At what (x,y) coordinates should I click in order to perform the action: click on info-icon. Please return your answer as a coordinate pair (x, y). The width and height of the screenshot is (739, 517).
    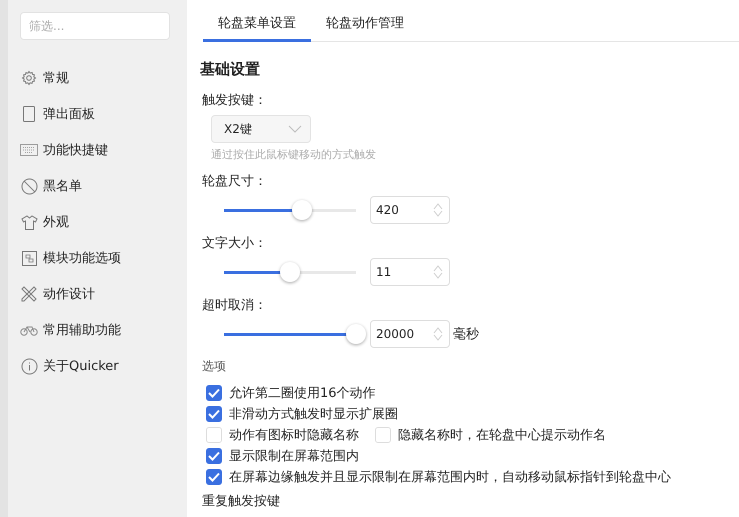
    Looking at the image, I should click on (29, 366).